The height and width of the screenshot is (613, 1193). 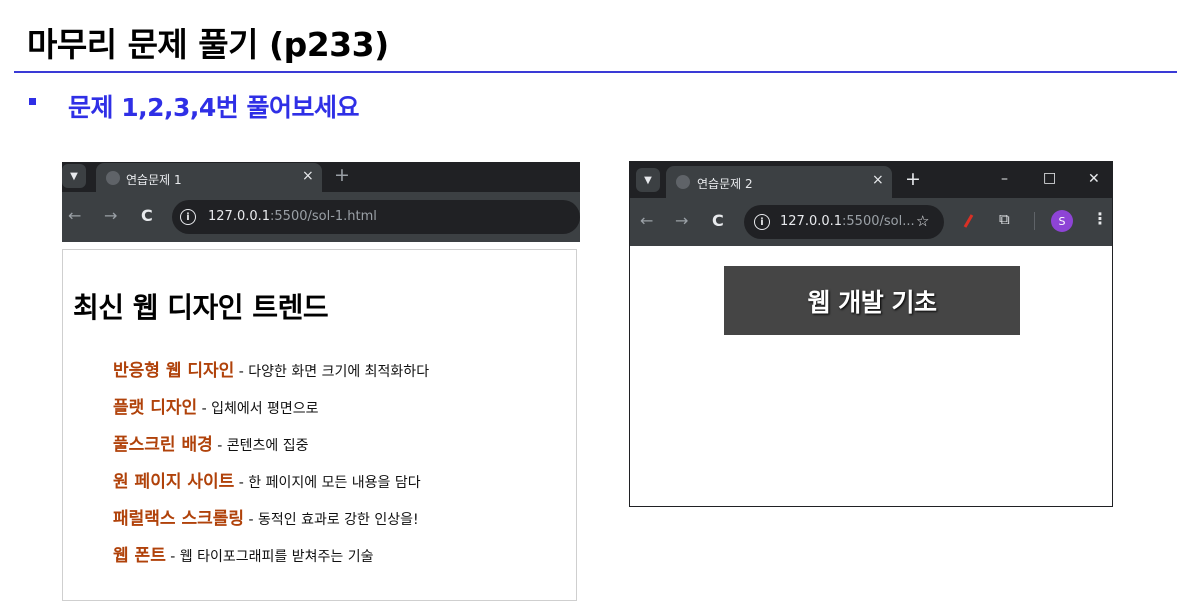 I want to click on page-banner: 웹 개발 기초, so click(x=872, y=300).